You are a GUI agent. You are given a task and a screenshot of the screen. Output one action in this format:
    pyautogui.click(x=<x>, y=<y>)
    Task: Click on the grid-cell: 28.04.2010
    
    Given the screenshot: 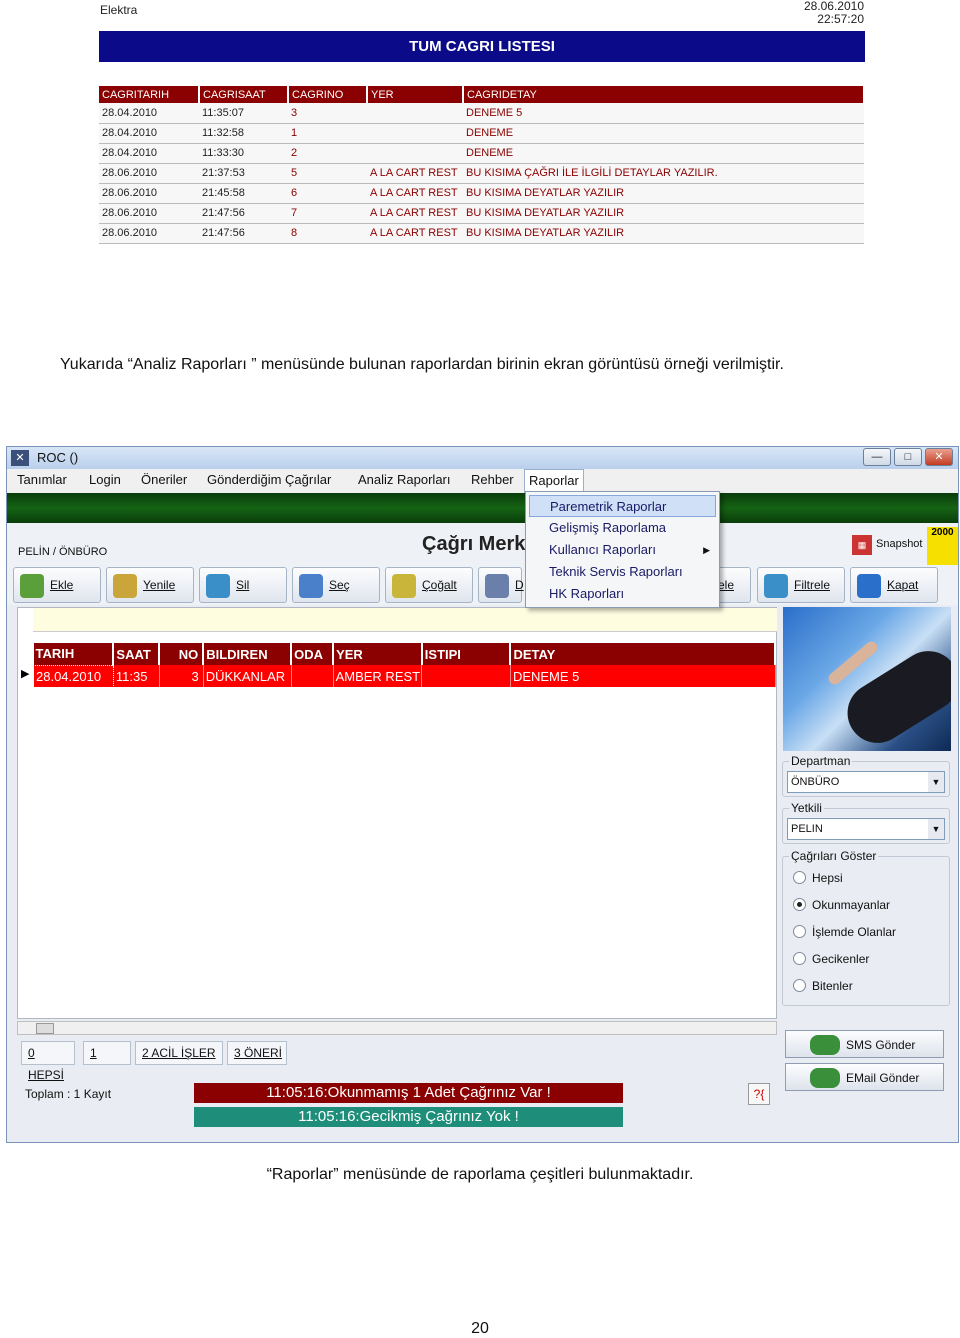 What is the action you would take?
    pyautogui.click(x=73, y=676)
    